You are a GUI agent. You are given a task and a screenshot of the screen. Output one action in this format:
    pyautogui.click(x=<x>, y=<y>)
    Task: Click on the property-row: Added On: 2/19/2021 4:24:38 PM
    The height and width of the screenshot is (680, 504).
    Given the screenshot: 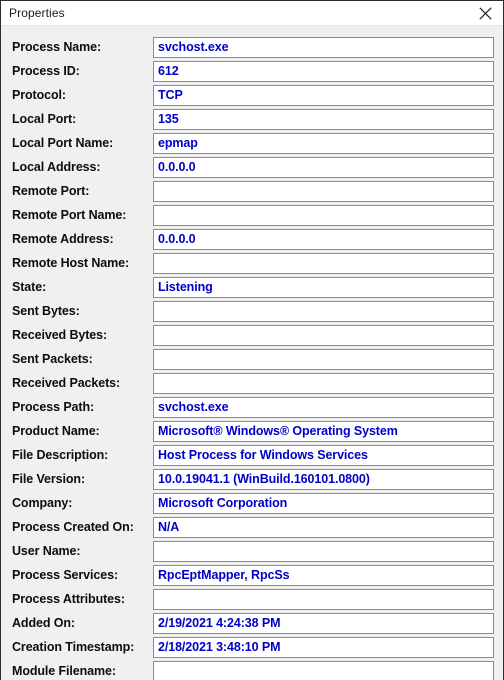 What is the action you would take?
    pyautogui.click(x=252, y=624)
    